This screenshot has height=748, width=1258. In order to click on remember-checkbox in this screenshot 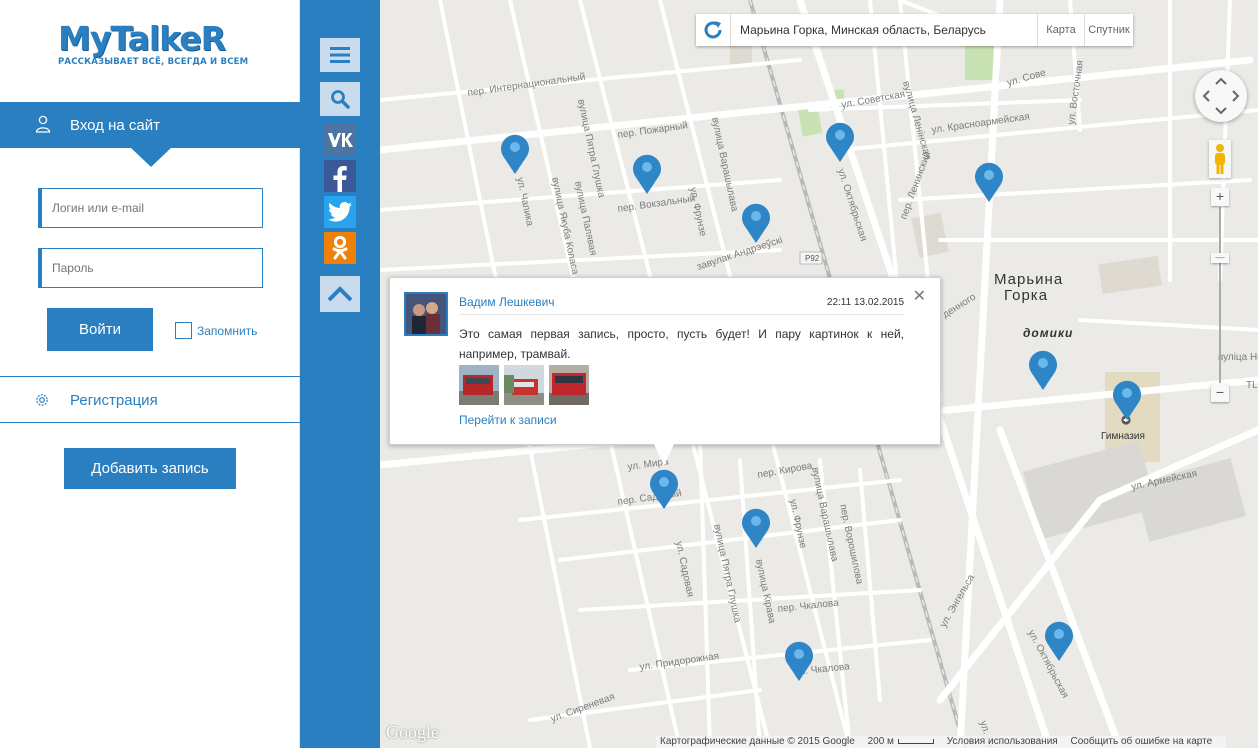, I will do `click(183, 330)`.